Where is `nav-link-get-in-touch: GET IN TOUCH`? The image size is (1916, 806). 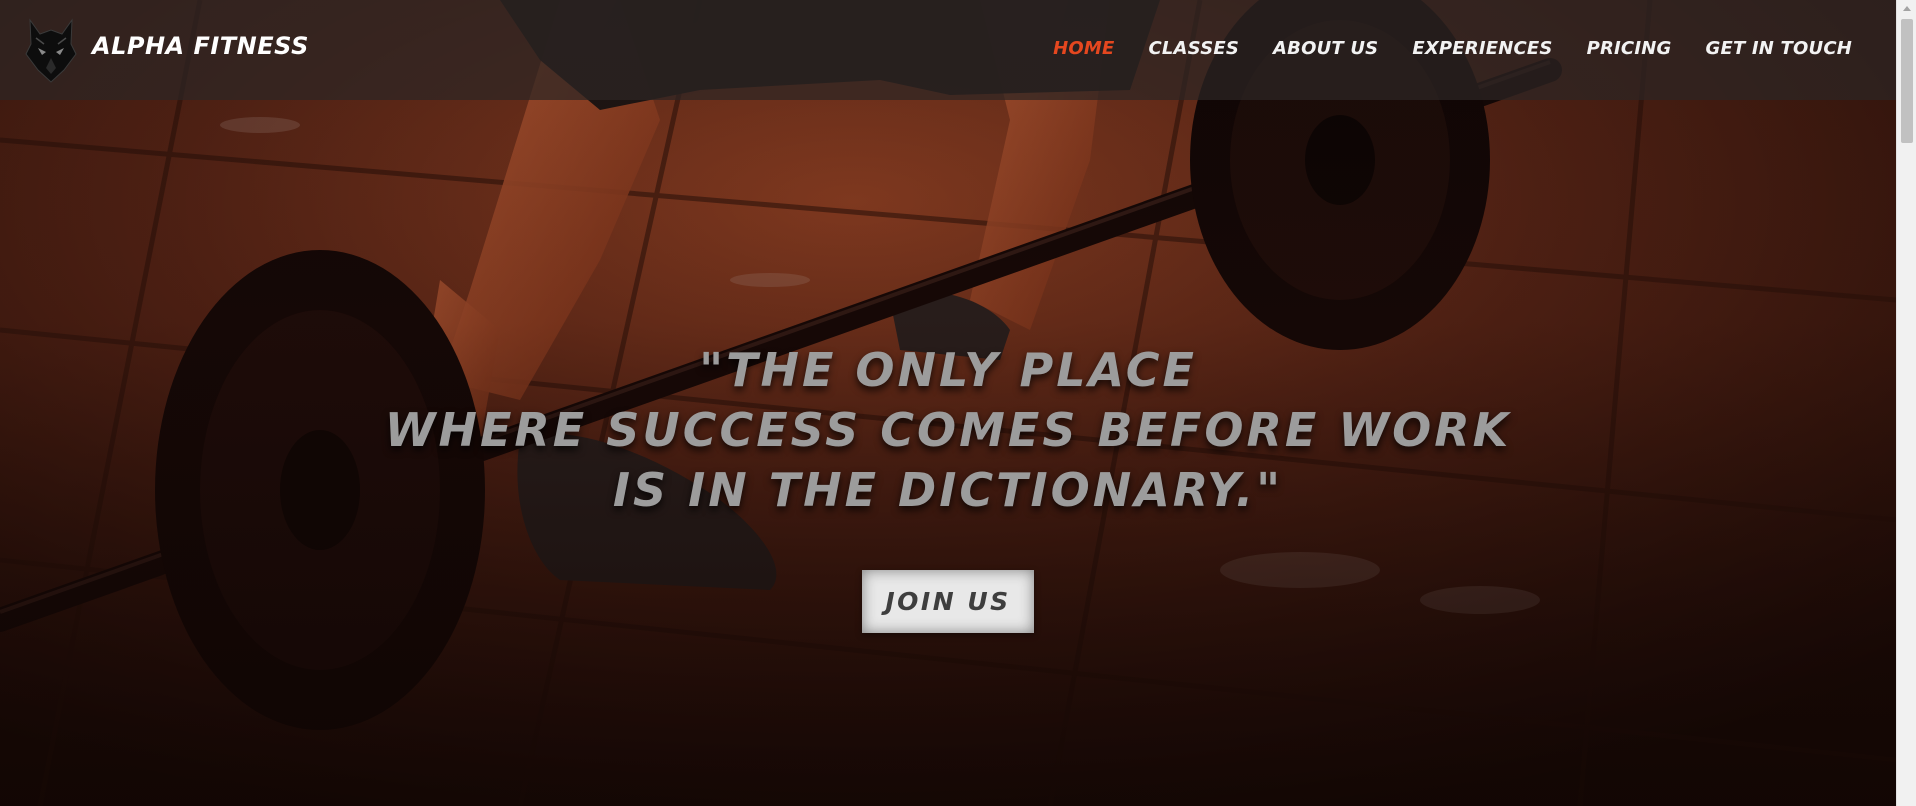 nav-link-get-in-touch: GET IN TOUCH is located at coordinates (1778, 48).